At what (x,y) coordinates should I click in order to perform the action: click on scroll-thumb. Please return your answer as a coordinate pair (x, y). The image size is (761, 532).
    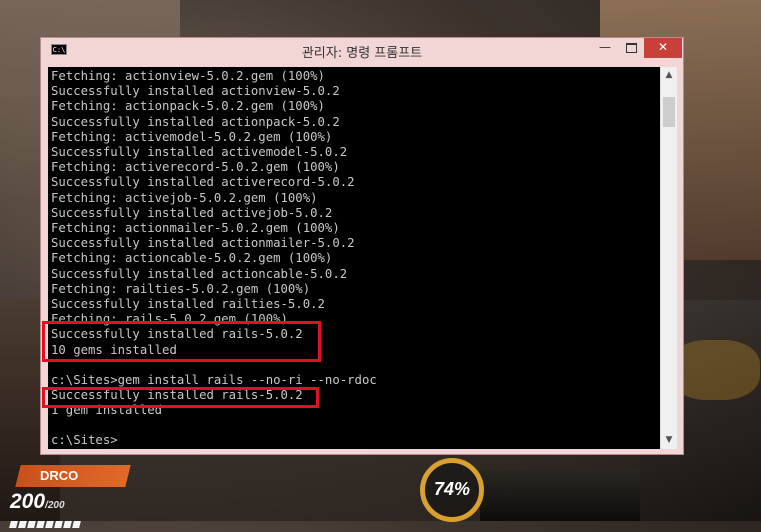
    Looking at the image, I should click on (669, 112).